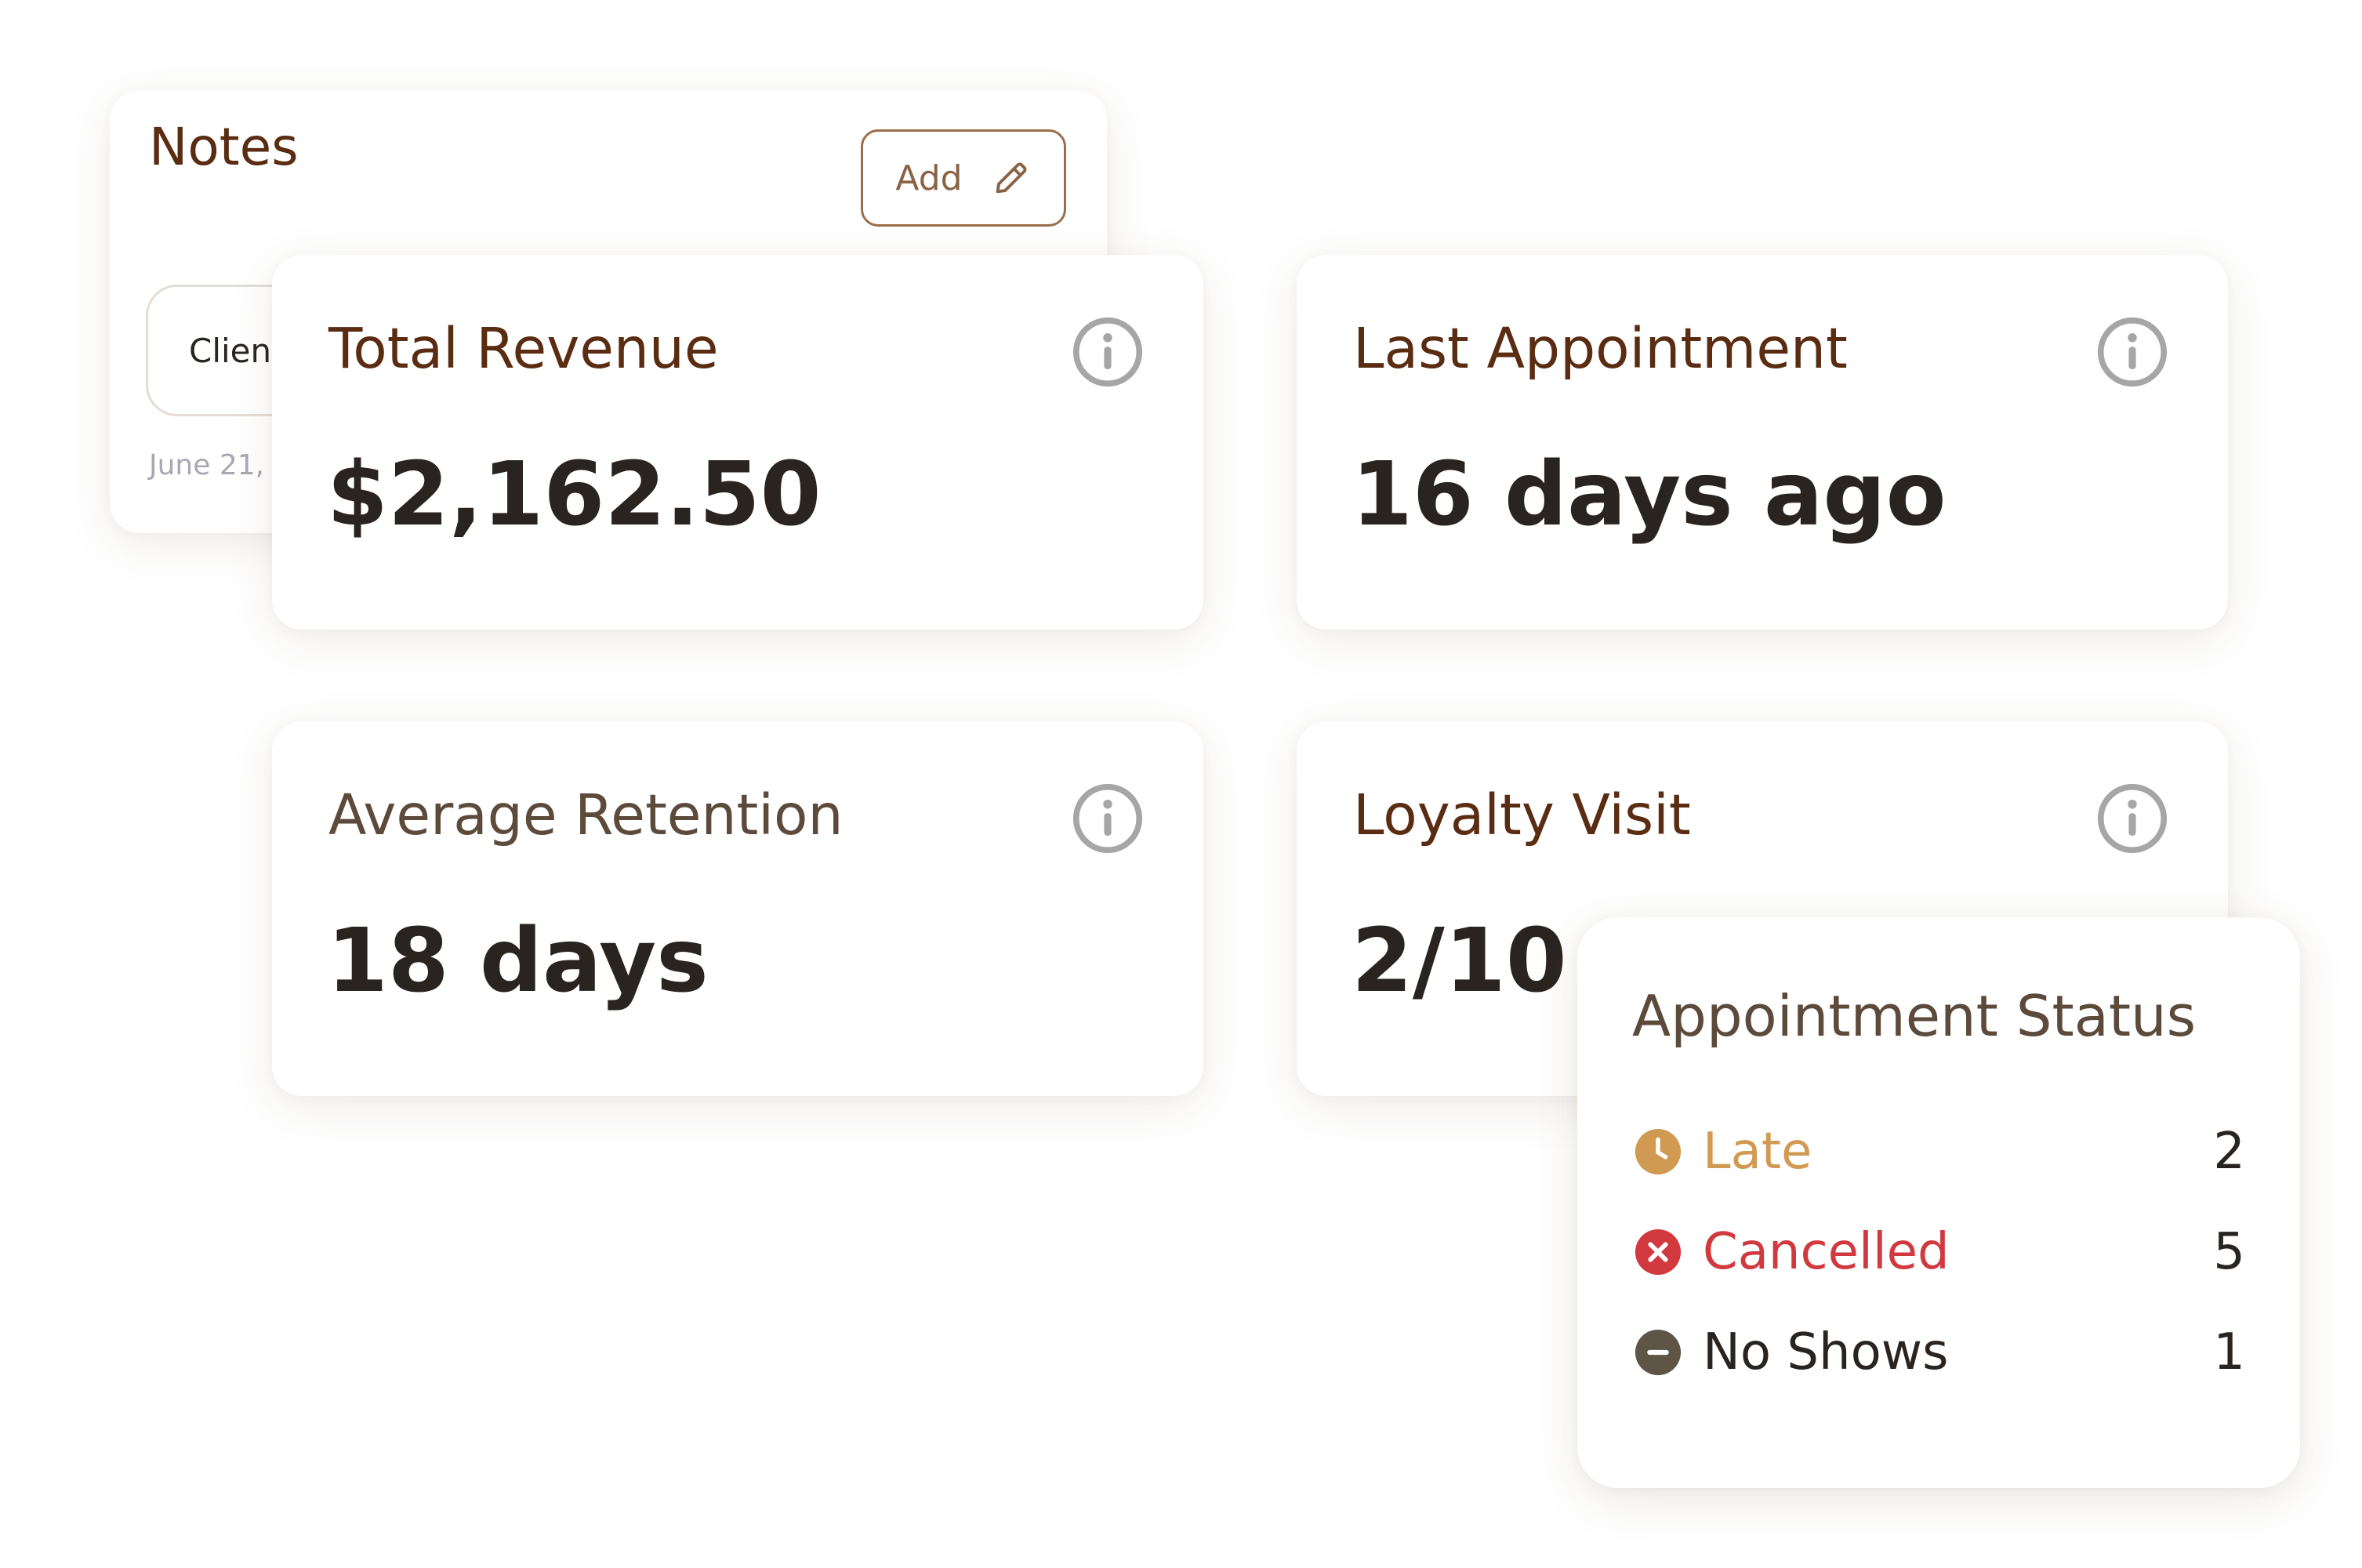 This screenshot has height=1568, width=2362. Describe the element at coordinates (1762, 442) in the screenshot. I see `last-appointment-card: Last Appointment 16 days ago` at that location.